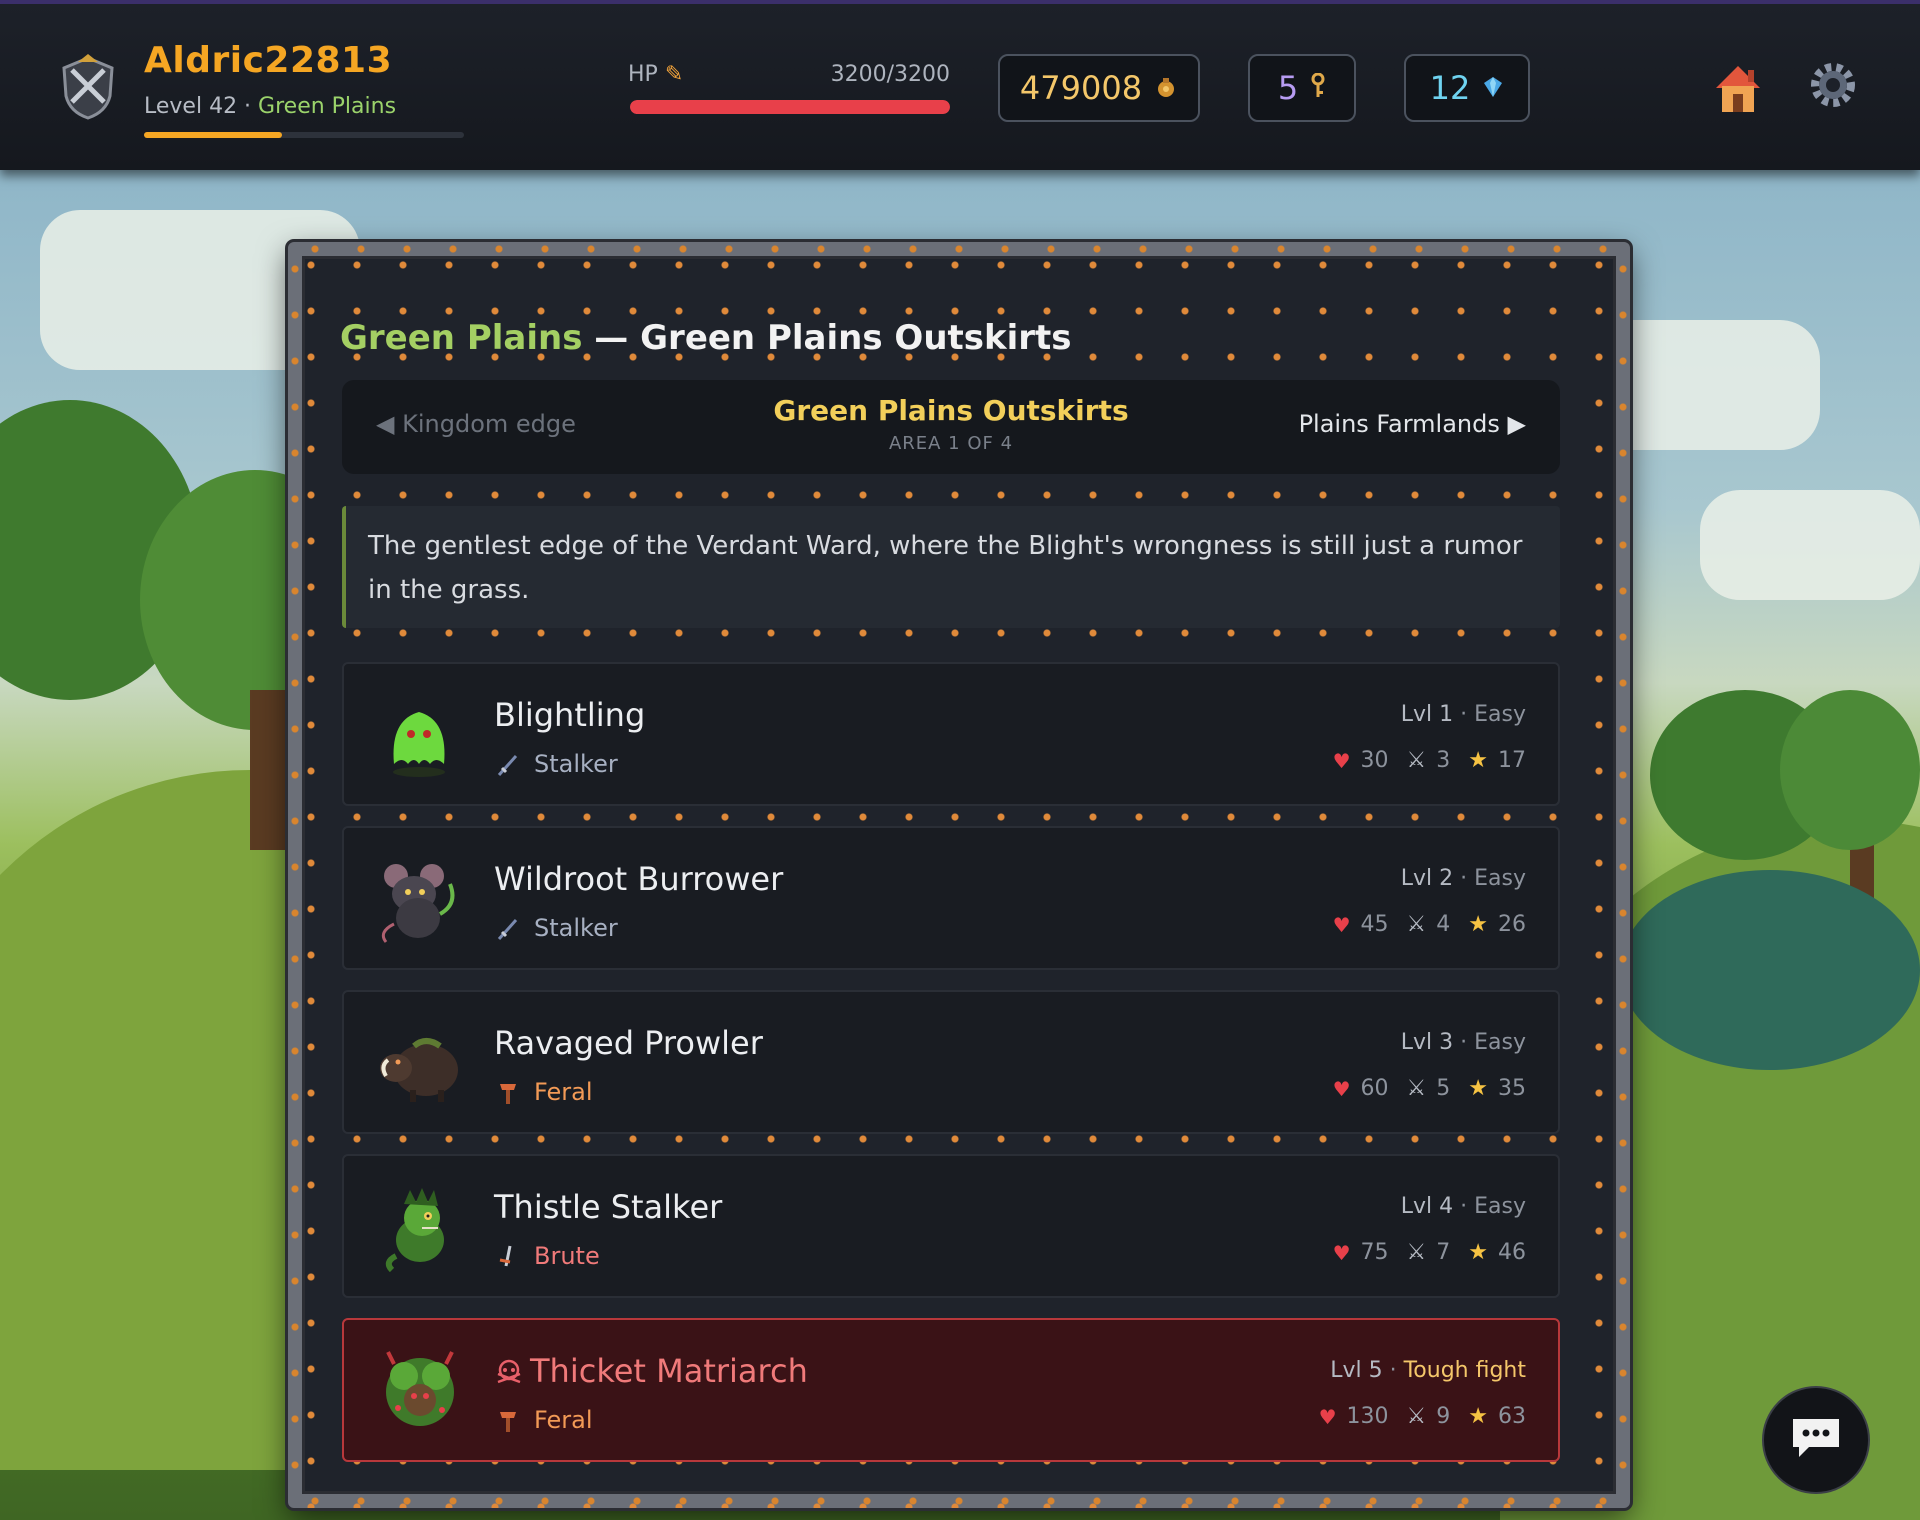 The height and width of the screenshot is (1520, 1920). Describe the element at coordinates (1443, 1088) in the screenshot. I see `enemy-atk: 5` at that location.